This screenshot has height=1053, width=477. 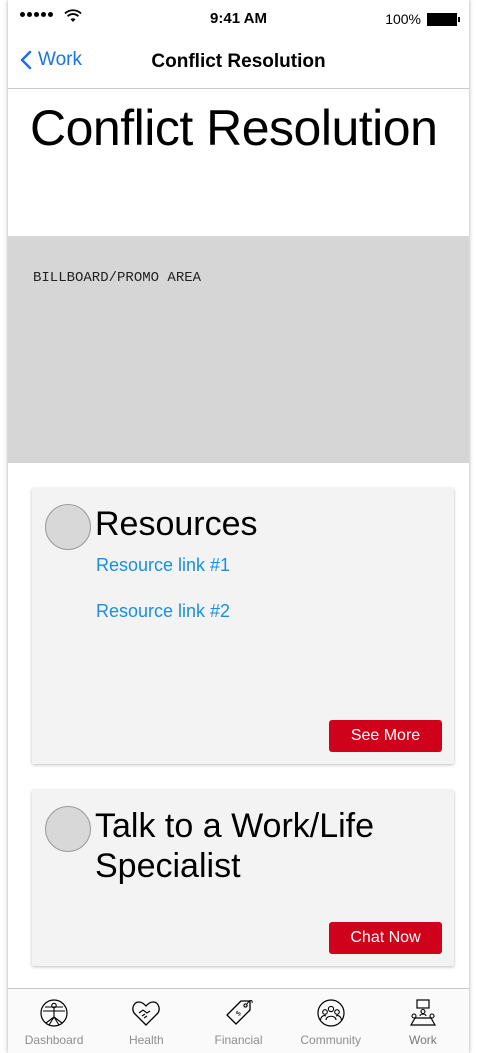 I want to click on navigation-bar: Work Conflict Resolution, so click(x=238, y=64).